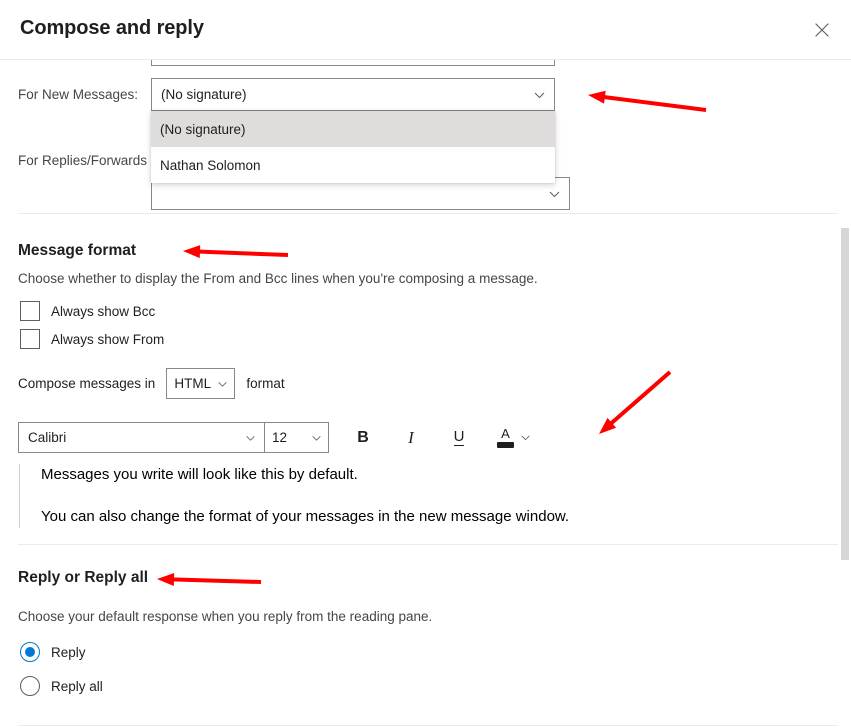  What do you see at coordinates (353, 94) in the screenshot?
I see `signature-new-messages-dropdown: (No signature)` at bounding box center [353, 94].